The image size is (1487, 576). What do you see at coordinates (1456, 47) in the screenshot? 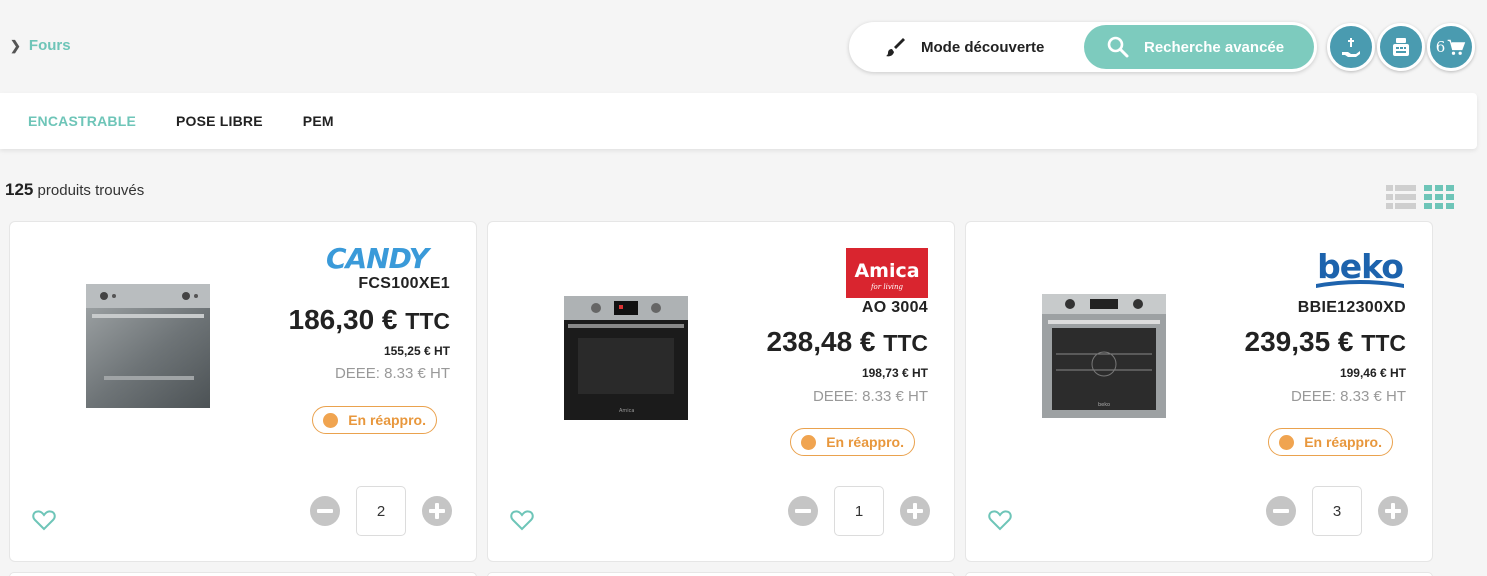
I see `cart-icon` at bounding box center [1456, 47].